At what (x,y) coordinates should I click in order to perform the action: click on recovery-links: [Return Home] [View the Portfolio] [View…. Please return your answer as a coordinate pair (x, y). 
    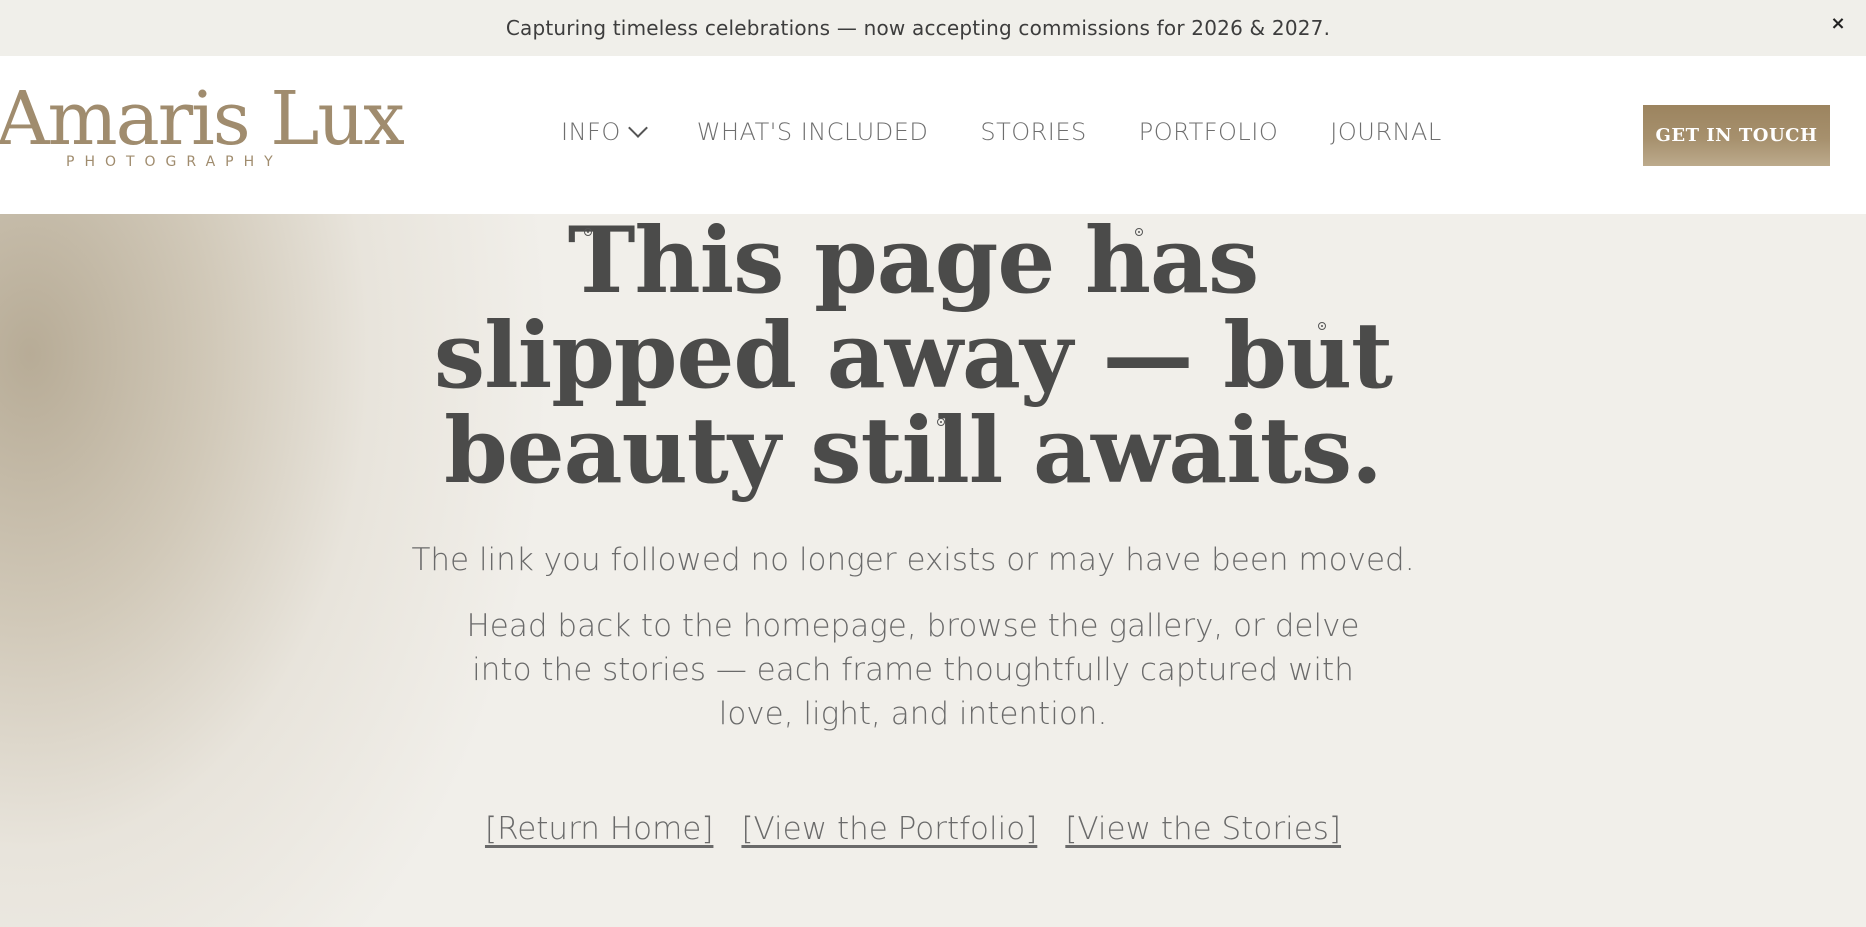
    Looking at the image, I should click on (913, 829).